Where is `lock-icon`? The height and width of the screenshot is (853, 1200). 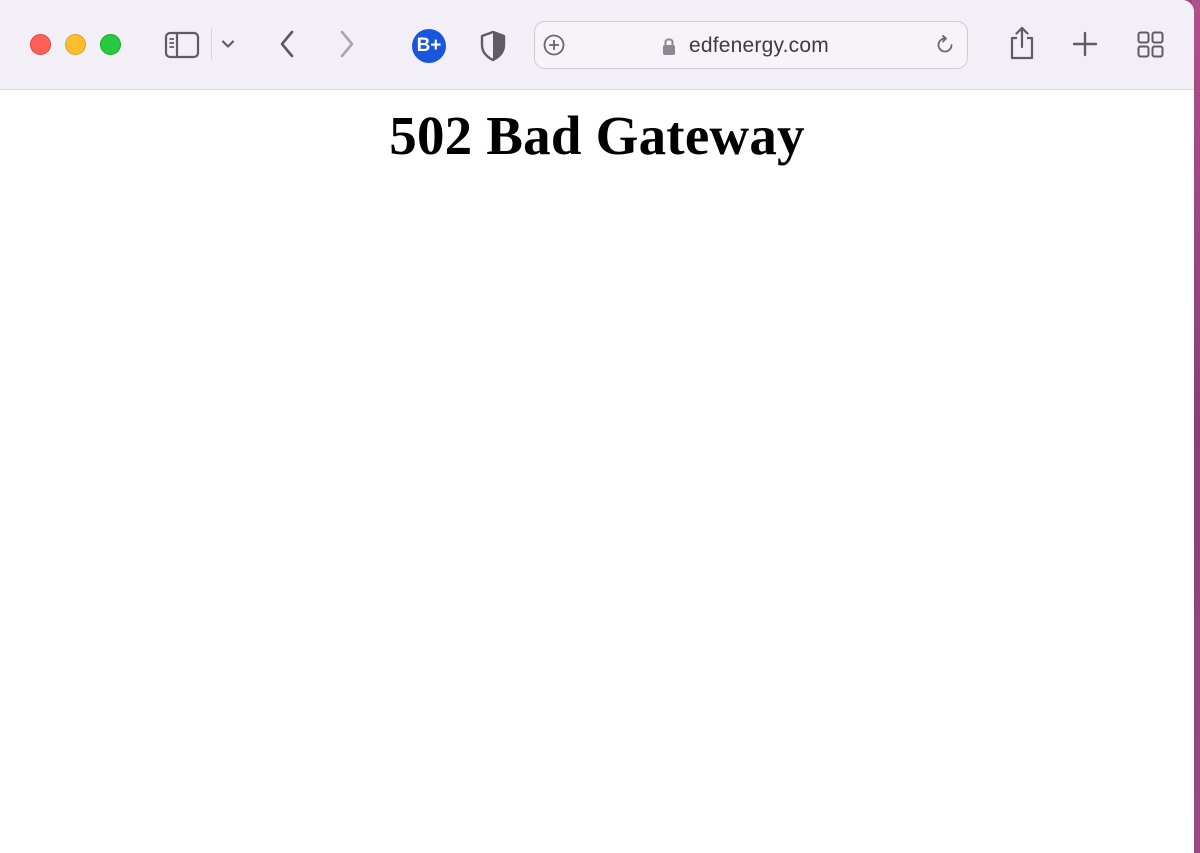
lock-icon is located at coordinates (669, 46).